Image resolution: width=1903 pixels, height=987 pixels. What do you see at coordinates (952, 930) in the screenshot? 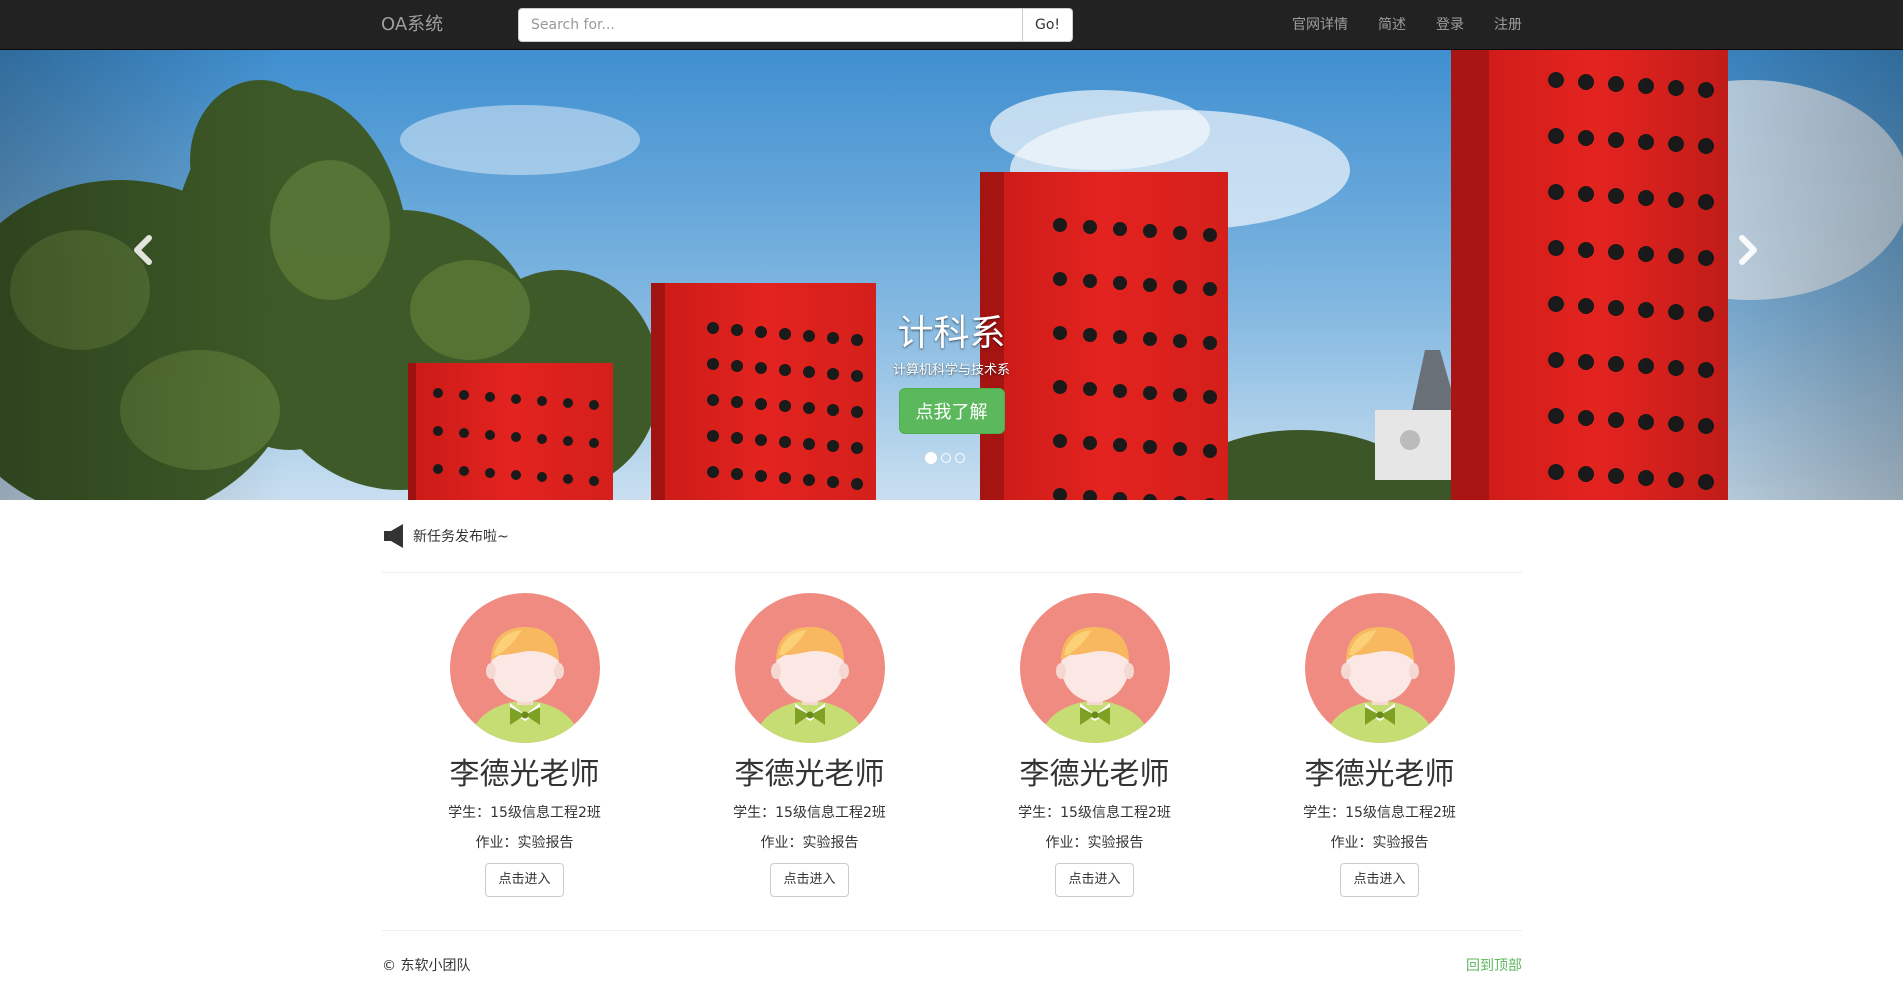
I see `divider-bottom` at bounding box center [952, 930].